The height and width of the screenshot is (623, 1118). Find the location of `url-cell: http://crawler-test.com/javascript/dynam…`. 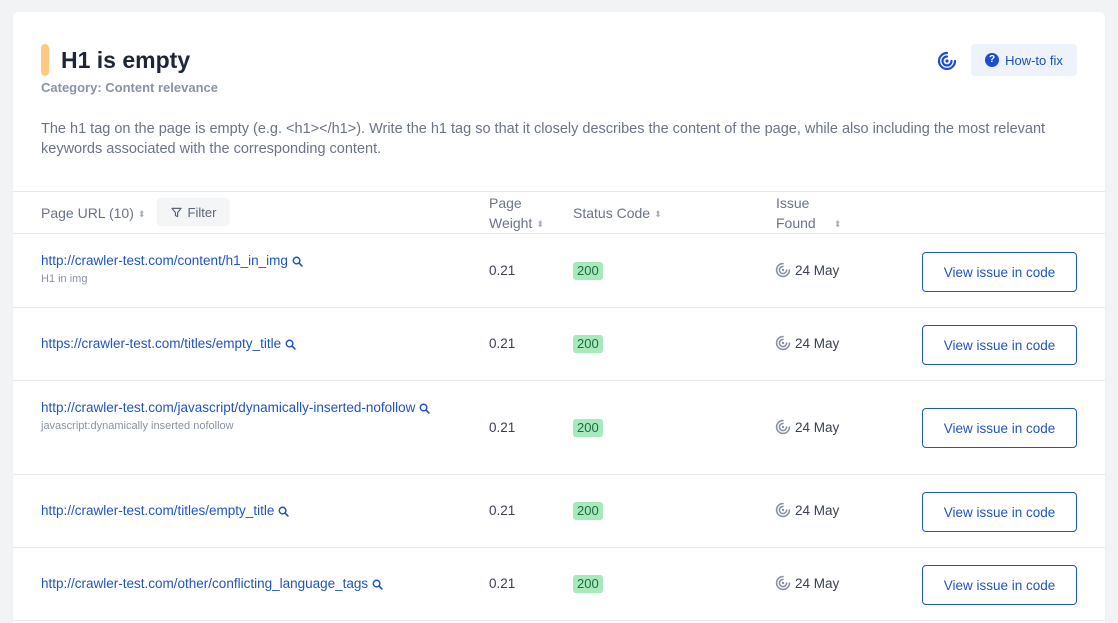

url-cell: http://crawler-test.com/javascript/dynam… is located at coordinates (258, 415).